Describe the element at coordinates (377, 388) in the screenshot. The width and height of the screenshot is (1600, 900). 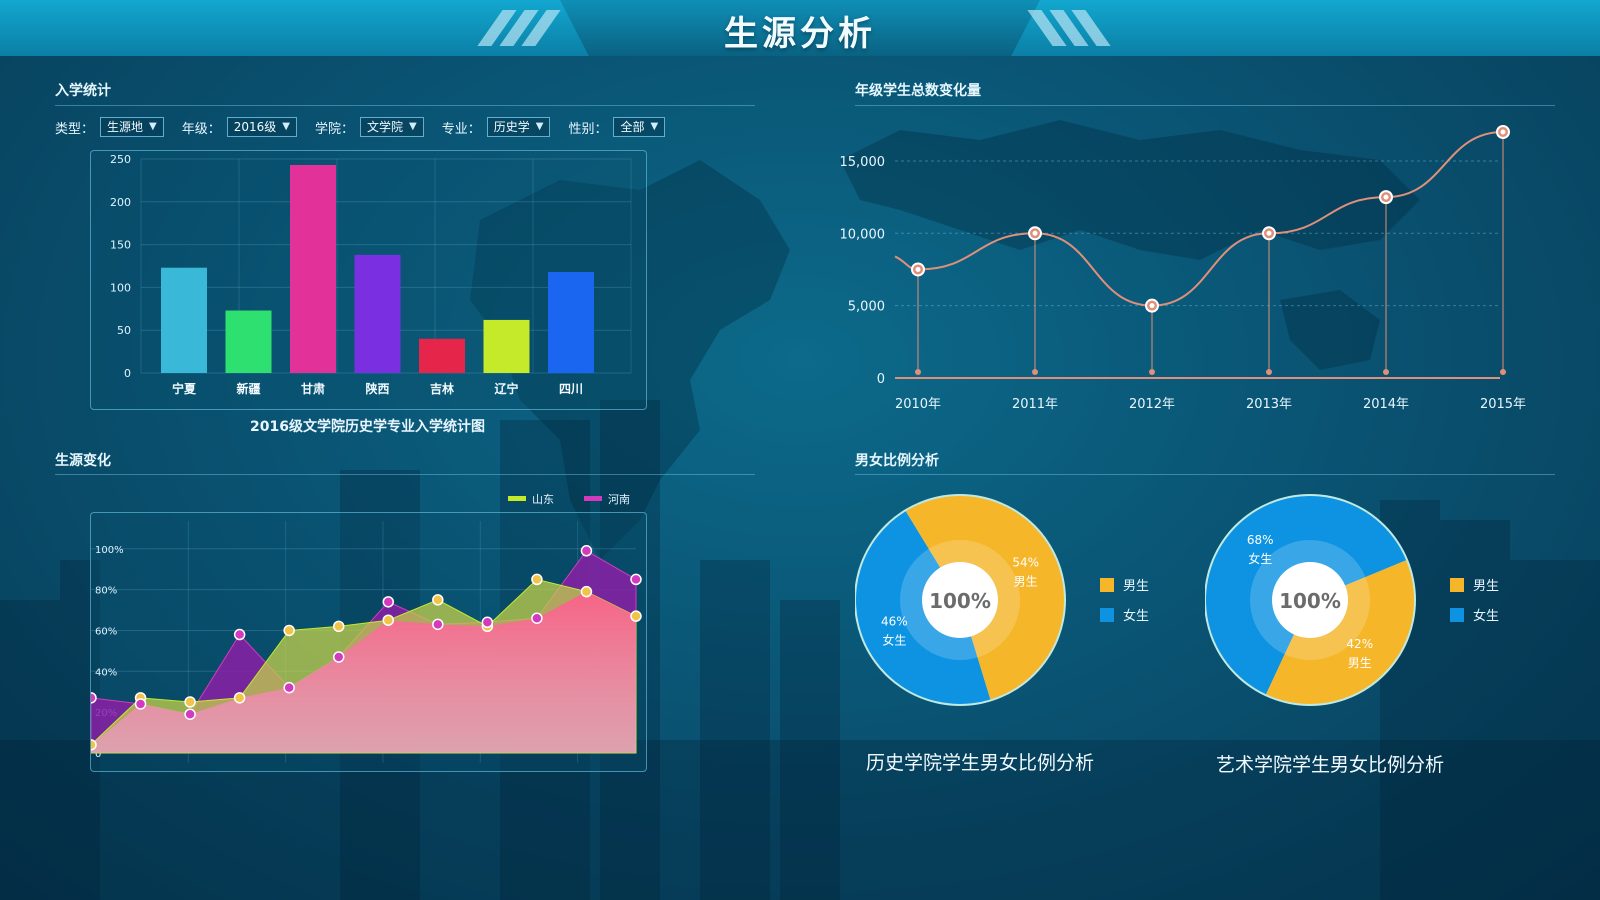
I see `x-tick-label: 陕西` at that location.